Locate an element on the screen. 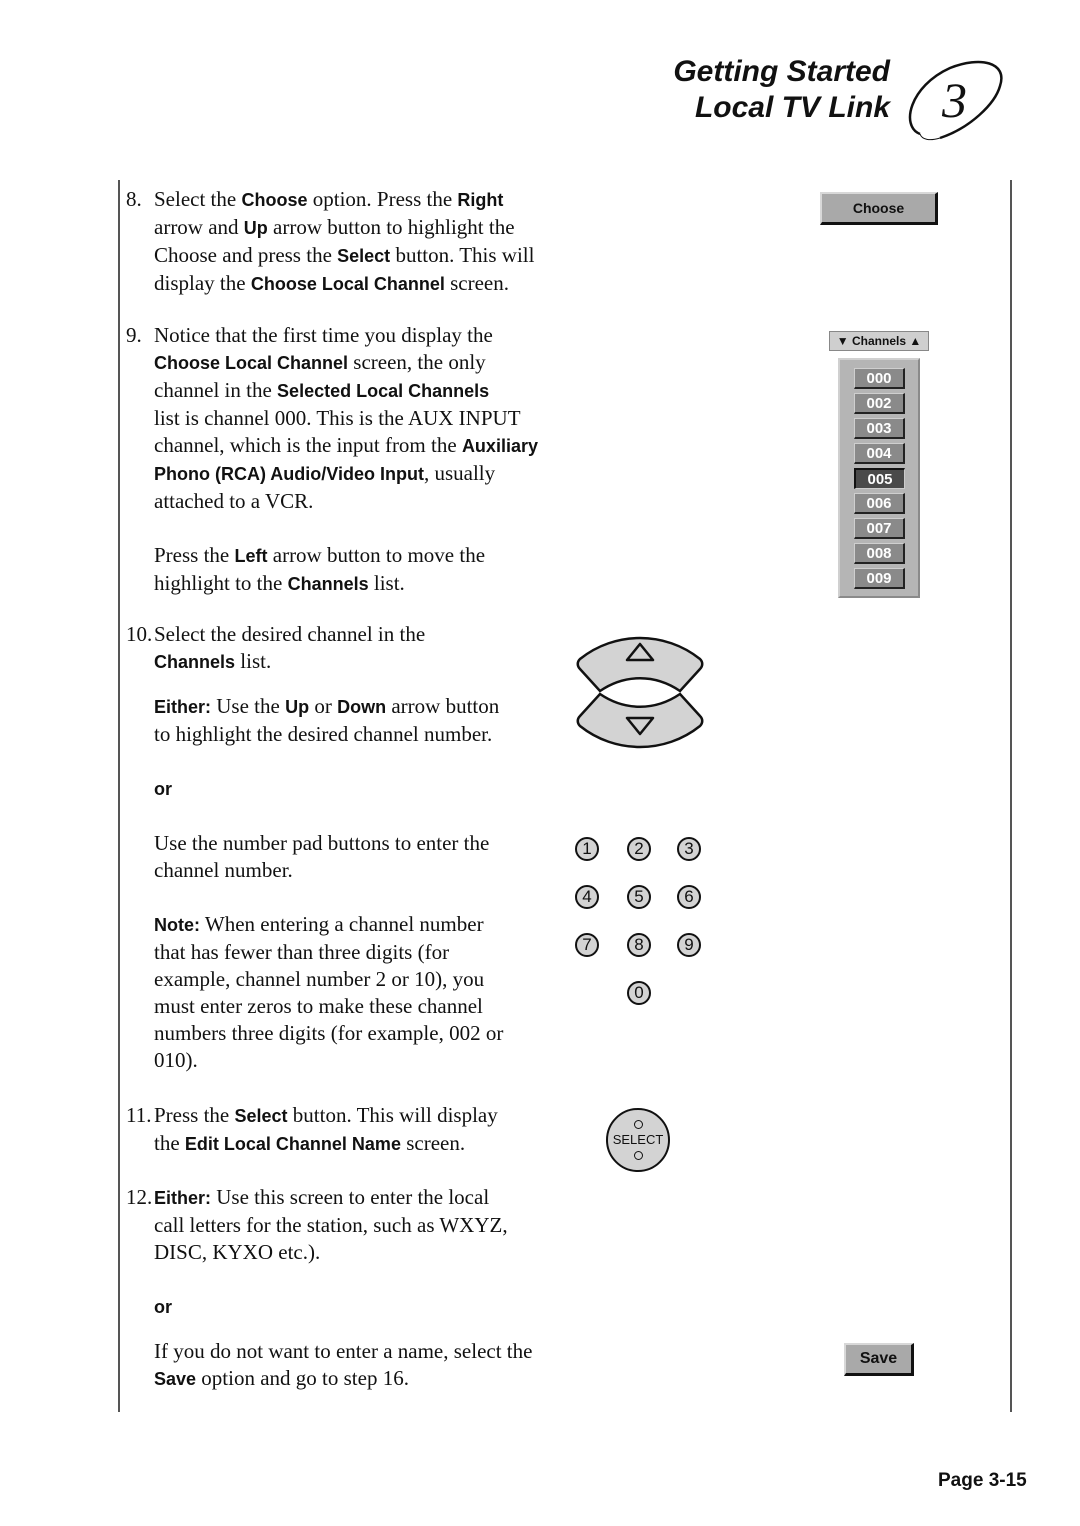  key-2: 2 is located at coordinates (639, 849).